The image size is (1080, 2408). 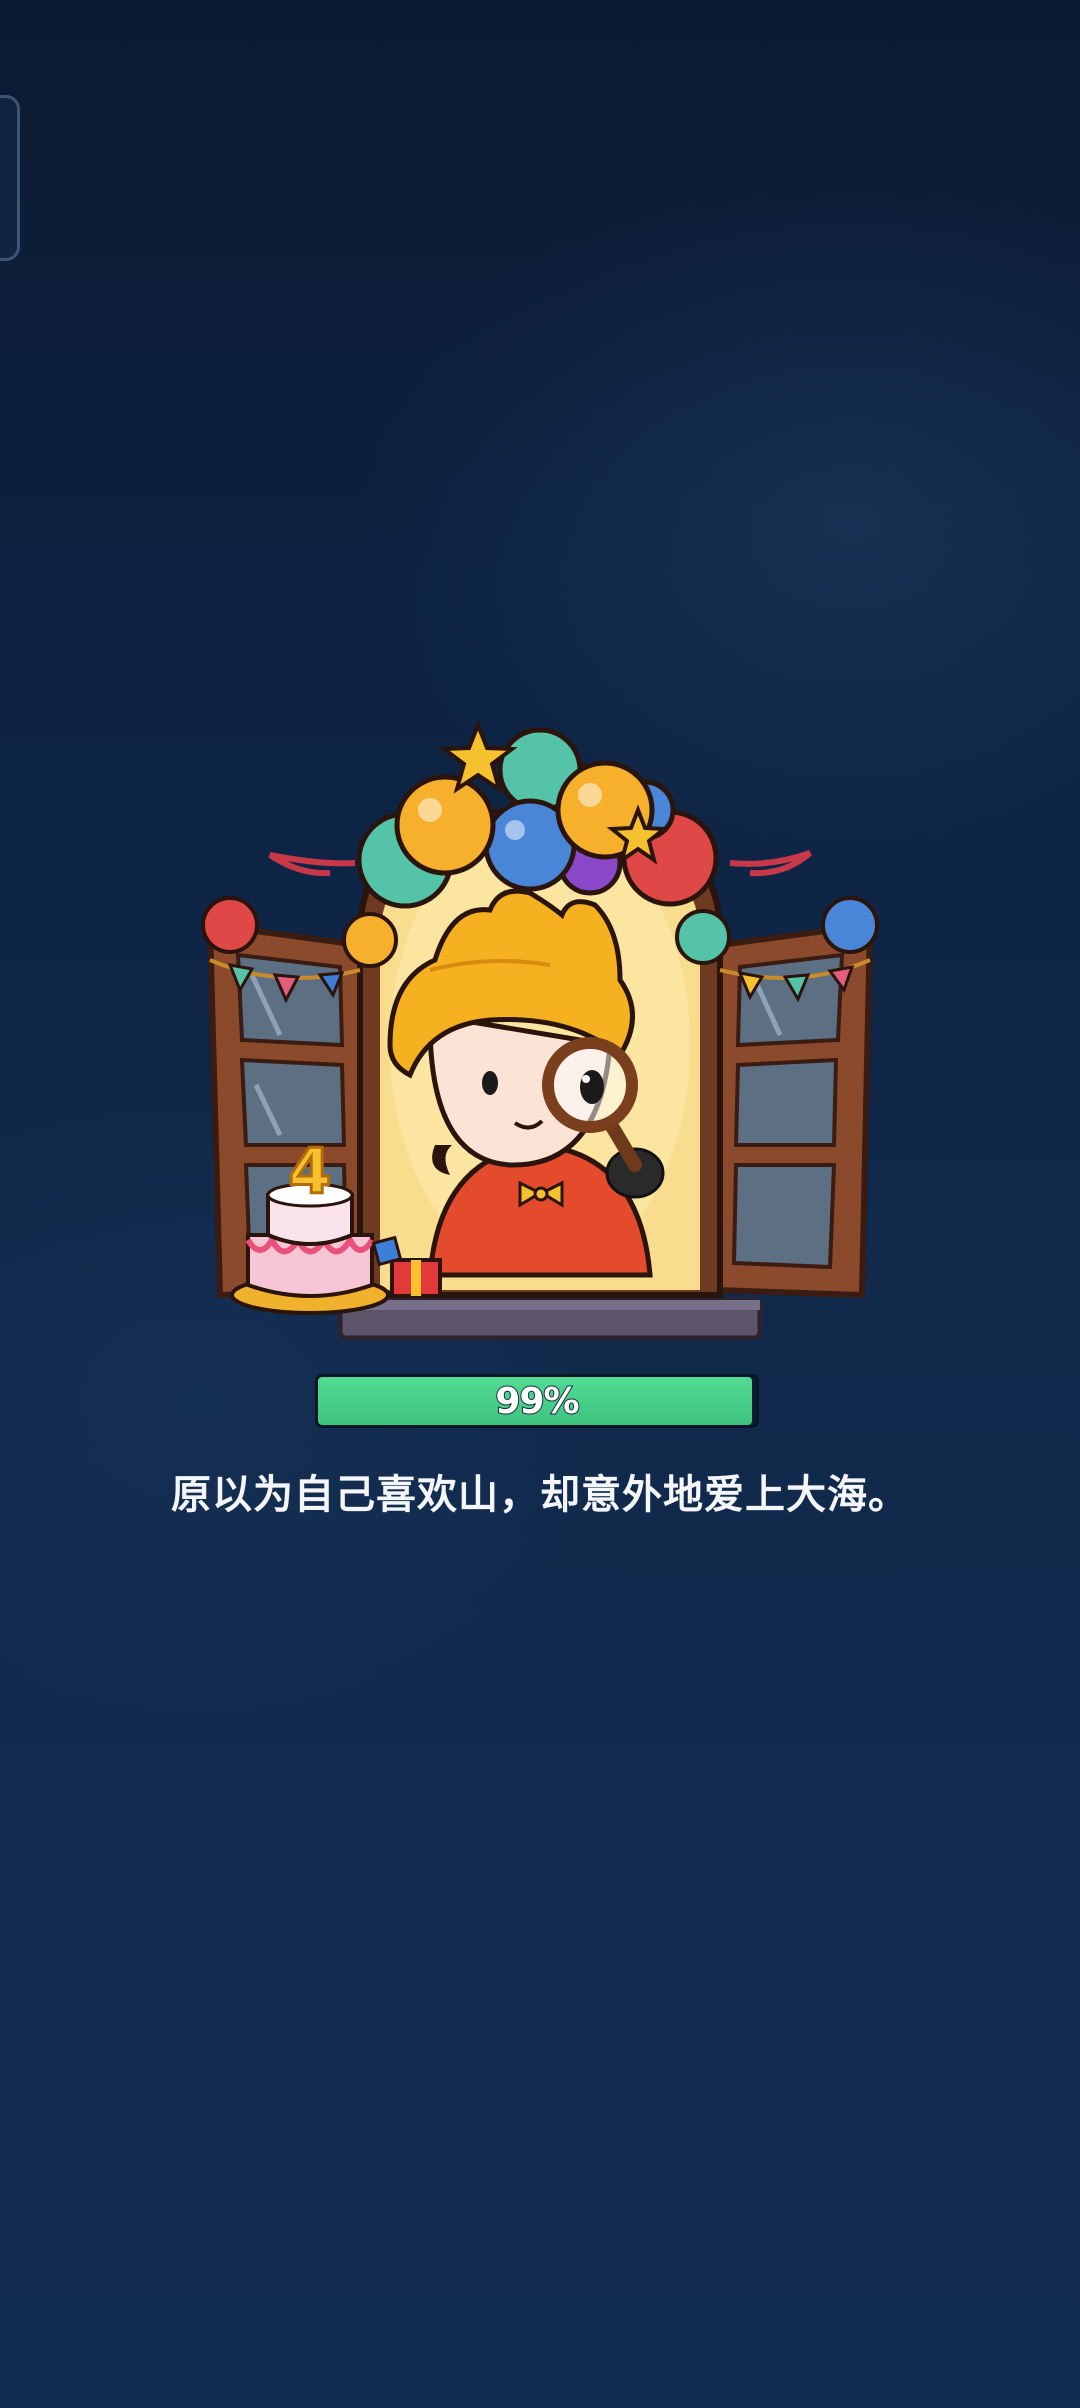 What do you see at coordinates (10, 178) in the screenshot?
I see `side-tab-icon` at bounding box center [10, 178].